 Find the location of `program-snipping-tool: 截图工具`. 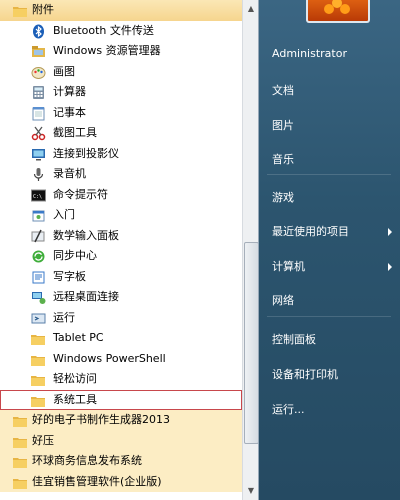

program-snipping-tool: 截图工具 is located at coordinates (121, 133).